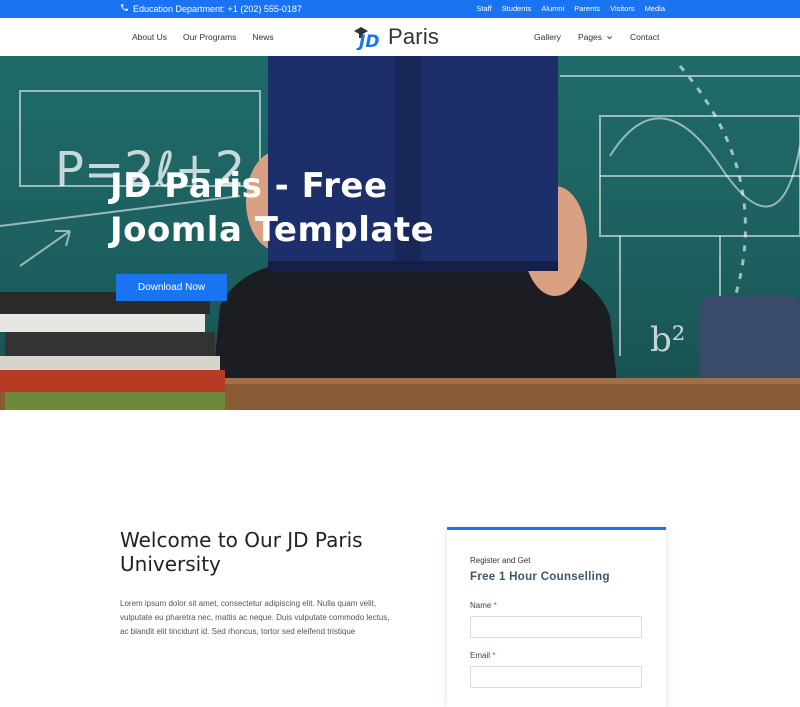 Image resolution: width=800 pixels, height=707 pixels. I want to click on nav-pages-label: Pages, so click(590, 37).